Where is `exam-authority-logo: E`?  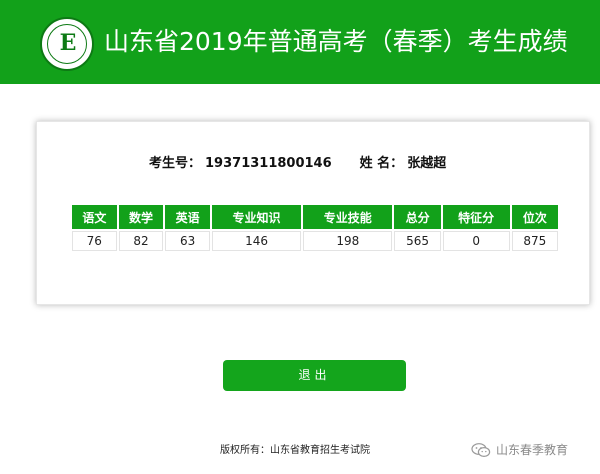
exam-authority-logo: E is located at coordinates (67, 44).